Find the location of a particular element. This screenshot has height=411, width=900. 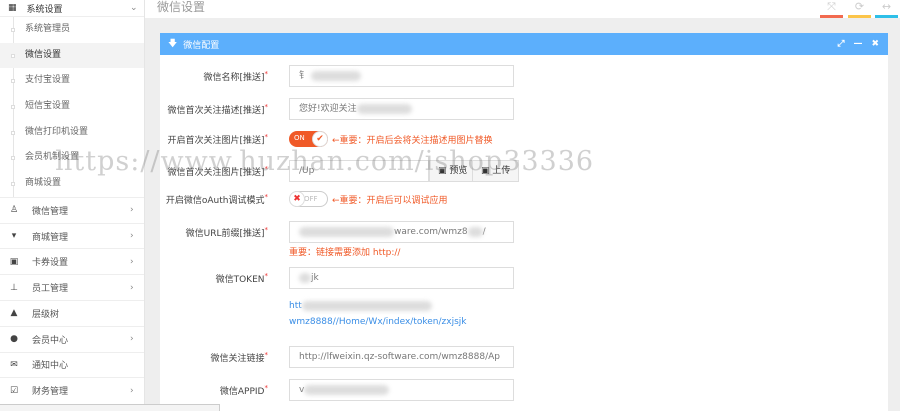

sidebar-item-wechat: ♙ 微信管理 › is located at coordinates (72, 209).